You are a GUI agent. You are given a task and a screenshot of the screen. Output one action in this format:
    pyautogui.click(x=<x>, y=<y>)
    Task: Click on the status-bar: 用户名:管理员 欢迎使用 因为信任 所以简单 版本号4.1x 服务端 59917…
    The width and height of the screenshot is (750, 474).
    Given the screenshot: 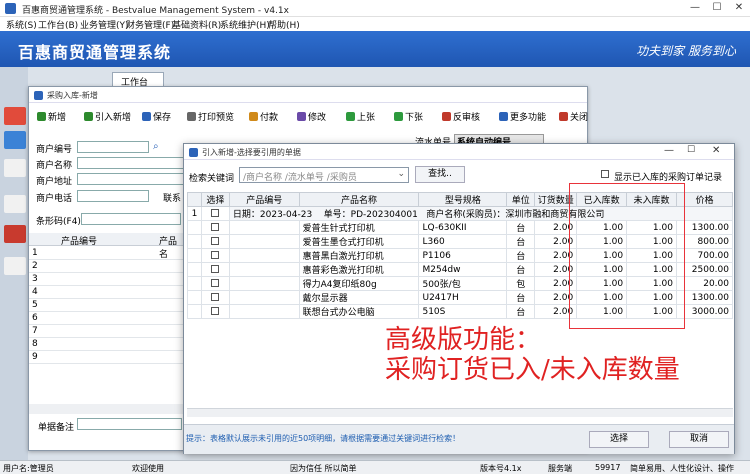 What is the action you would take?
    pyautogui.click(x=375, y=467)
    